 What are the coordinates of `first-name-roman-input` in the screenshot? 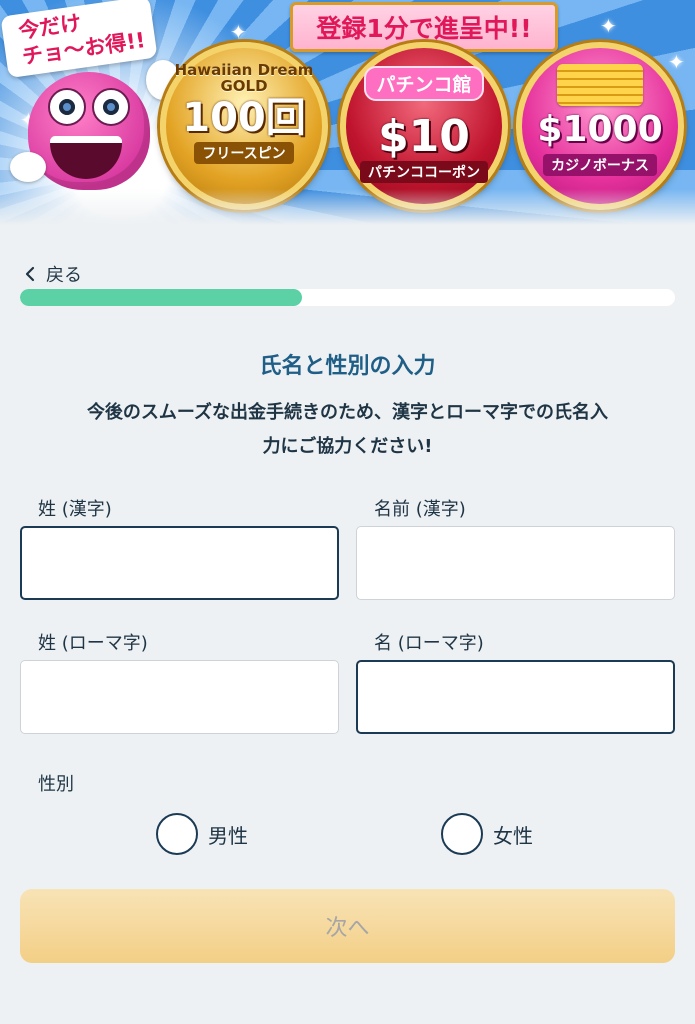 It's located at (515, 697).